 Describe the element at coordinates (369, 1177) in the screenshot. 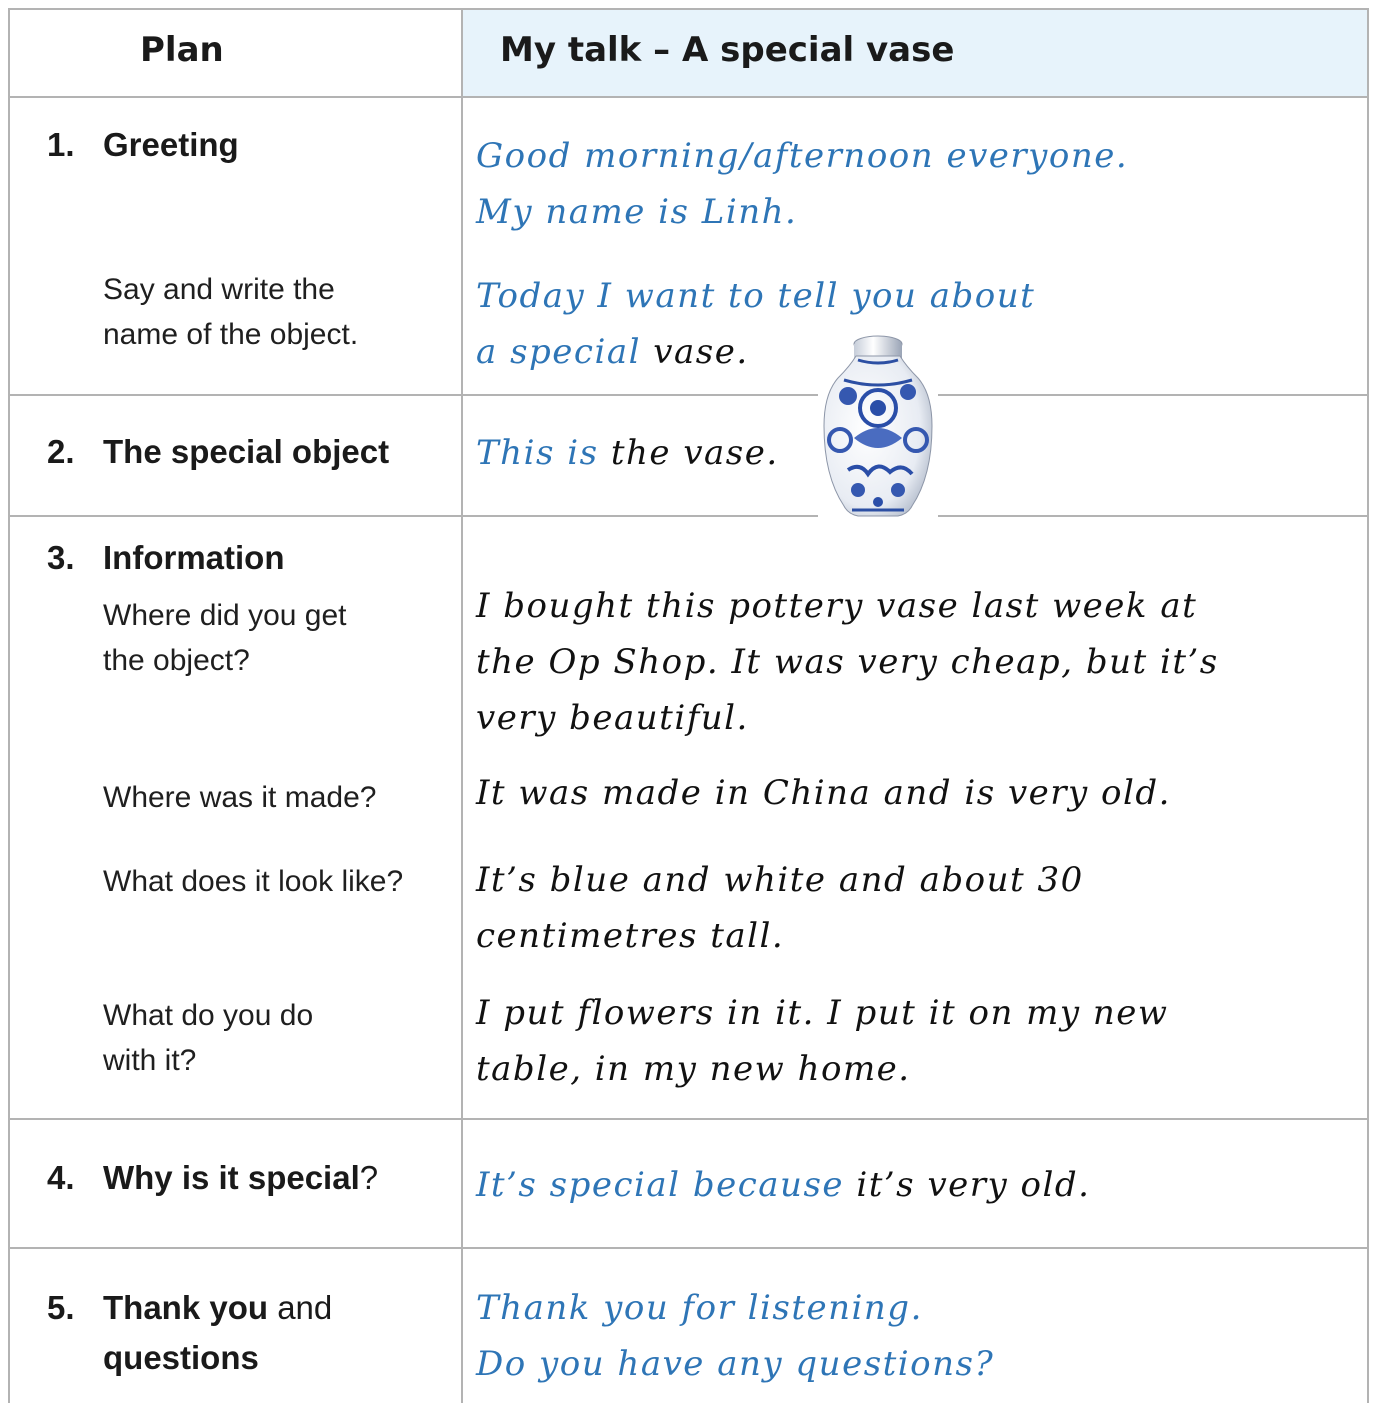

I see `section-4-label-rest: ?` at that location.